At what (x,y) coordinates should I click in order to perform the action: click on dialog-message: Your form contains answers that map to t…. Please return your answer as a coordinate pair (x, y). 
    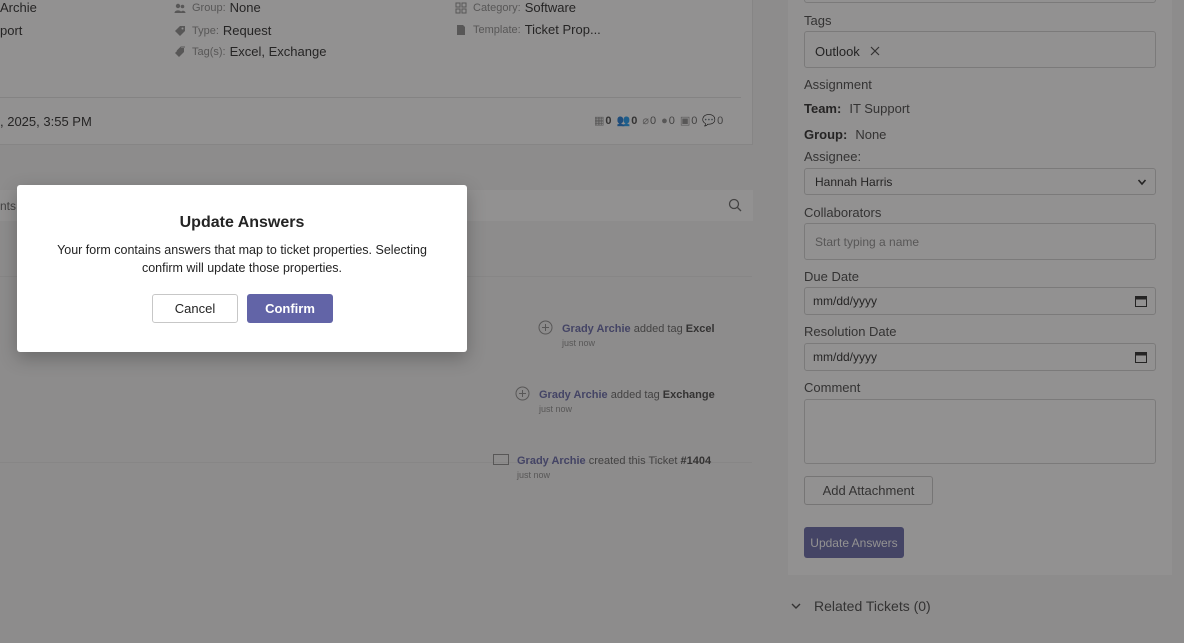
    Looking at the image, I should click on (242, 259).